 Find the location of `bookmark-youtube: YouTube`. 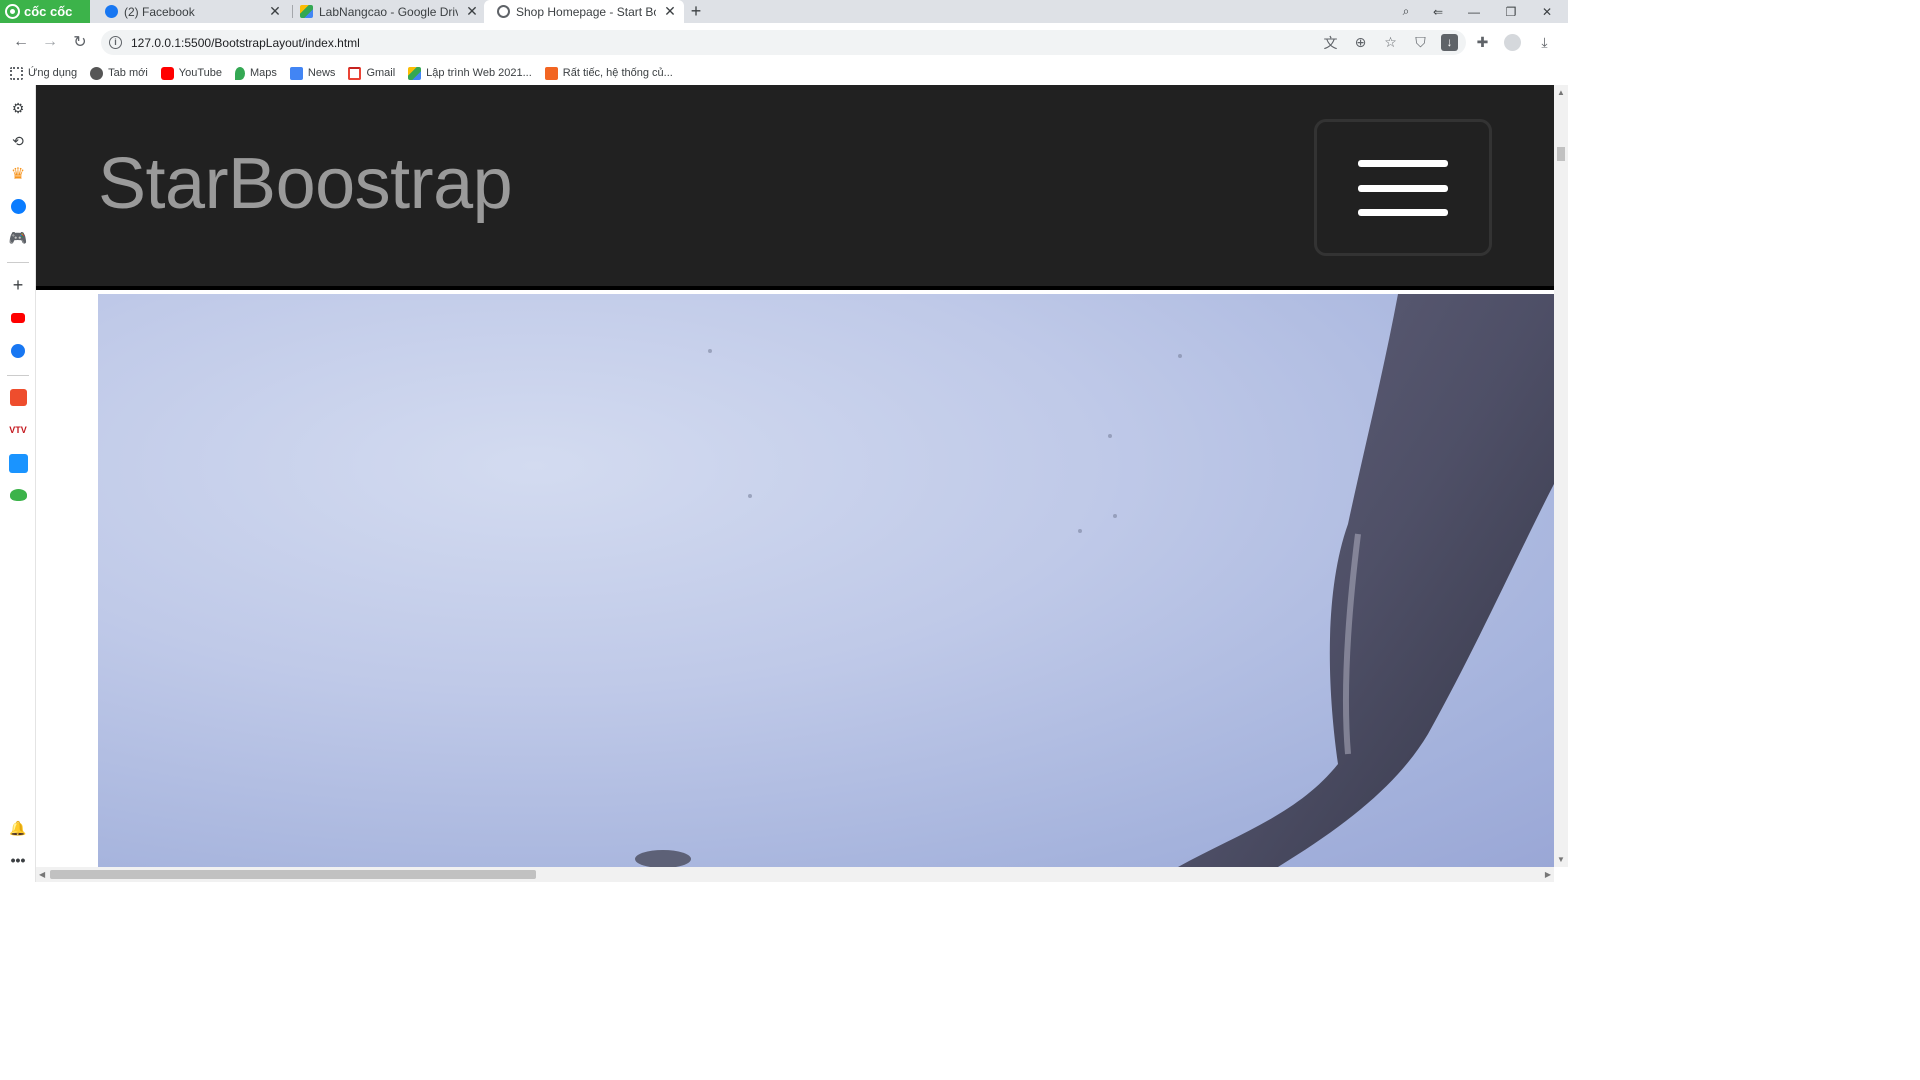

bookmark-youtube: YouTube is located at coordinates (191, 73).